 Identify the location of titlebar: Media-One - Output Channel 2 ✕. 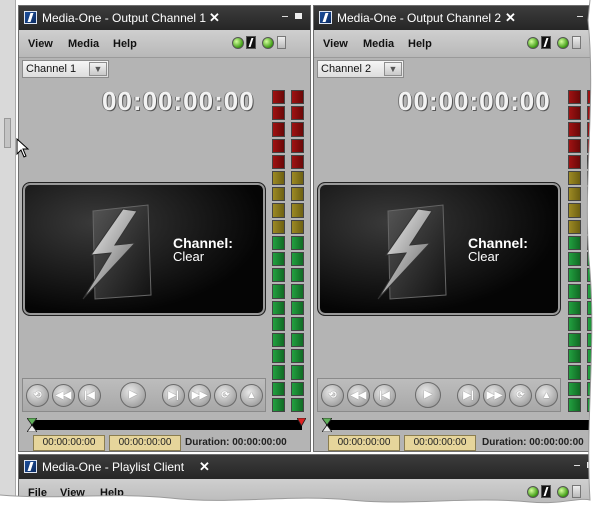
(454, 18).